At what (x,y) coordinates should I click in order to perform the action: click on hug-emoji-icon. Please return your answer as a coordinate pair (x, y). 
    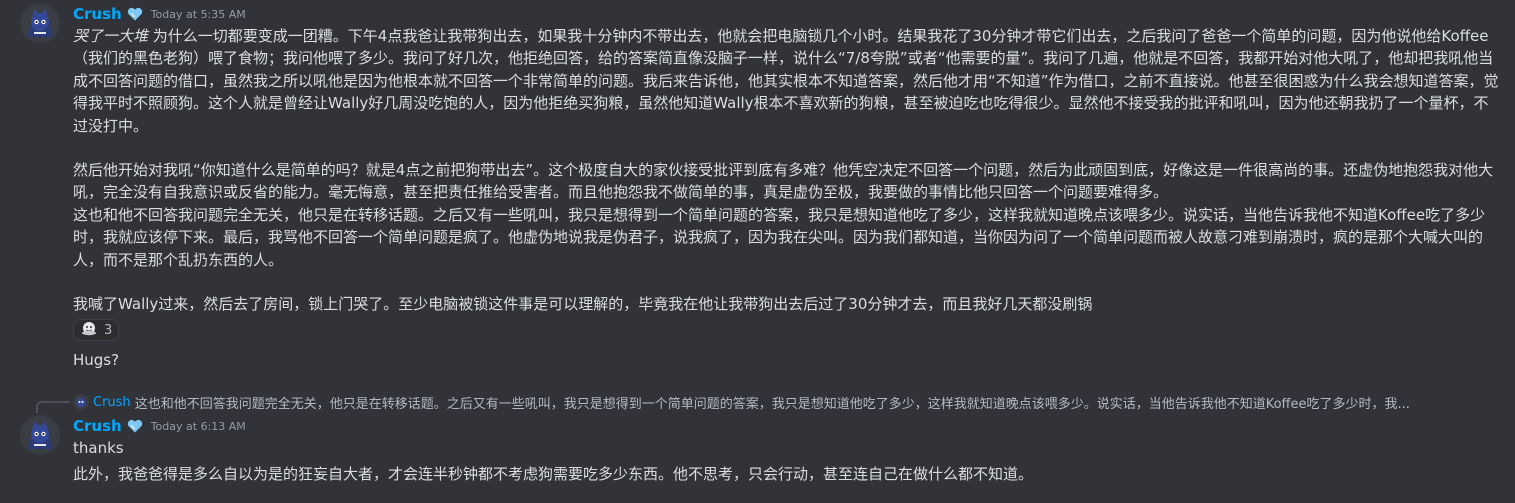
    Looking at the image, I should click on (89, 330).